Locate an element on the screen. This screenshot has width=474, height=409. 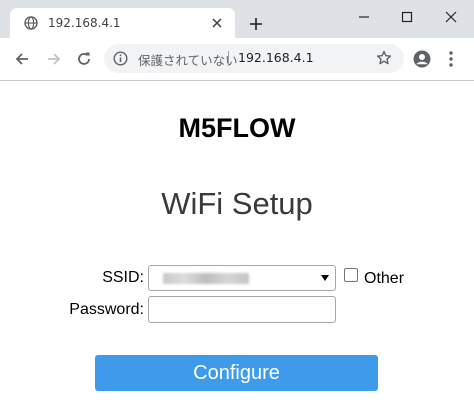
browser-toolbar: 保護されていない 192.168.4.1 is located at coordinates (237, 59).